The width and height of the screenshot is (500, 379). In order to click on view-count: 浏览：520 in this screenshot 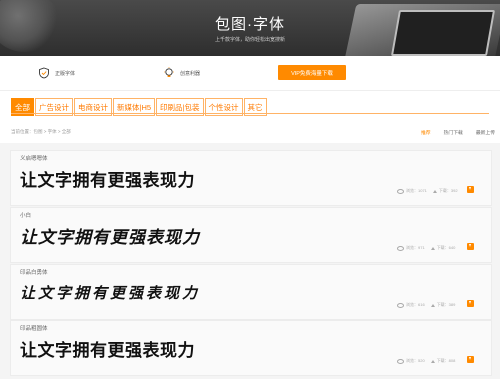, I will do `click(415, 360)`.